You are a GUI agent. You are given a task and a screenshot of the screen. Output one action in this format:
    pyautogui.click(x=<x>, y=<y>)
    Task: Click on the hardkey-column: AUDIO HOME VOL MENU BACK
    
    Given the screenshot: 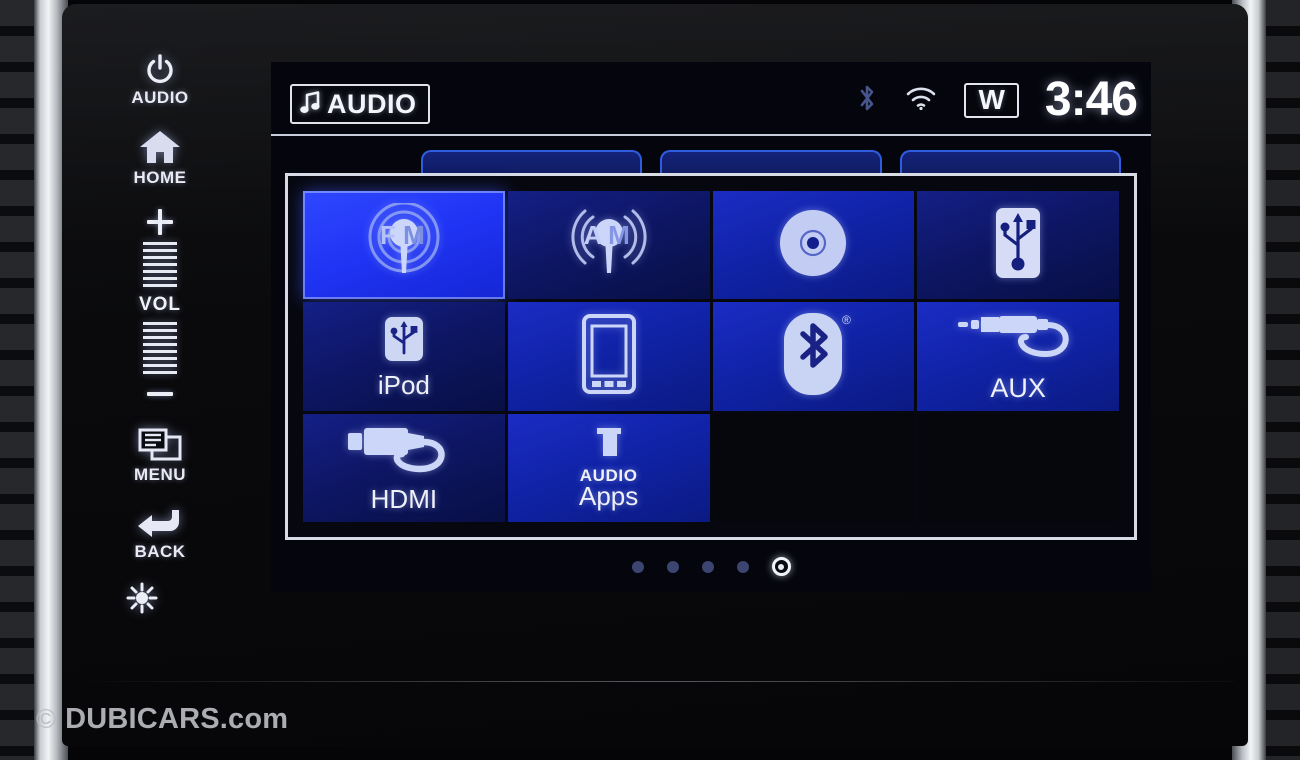 What is the action you would take?
    pyautogui.click(x=160, y=329)
    